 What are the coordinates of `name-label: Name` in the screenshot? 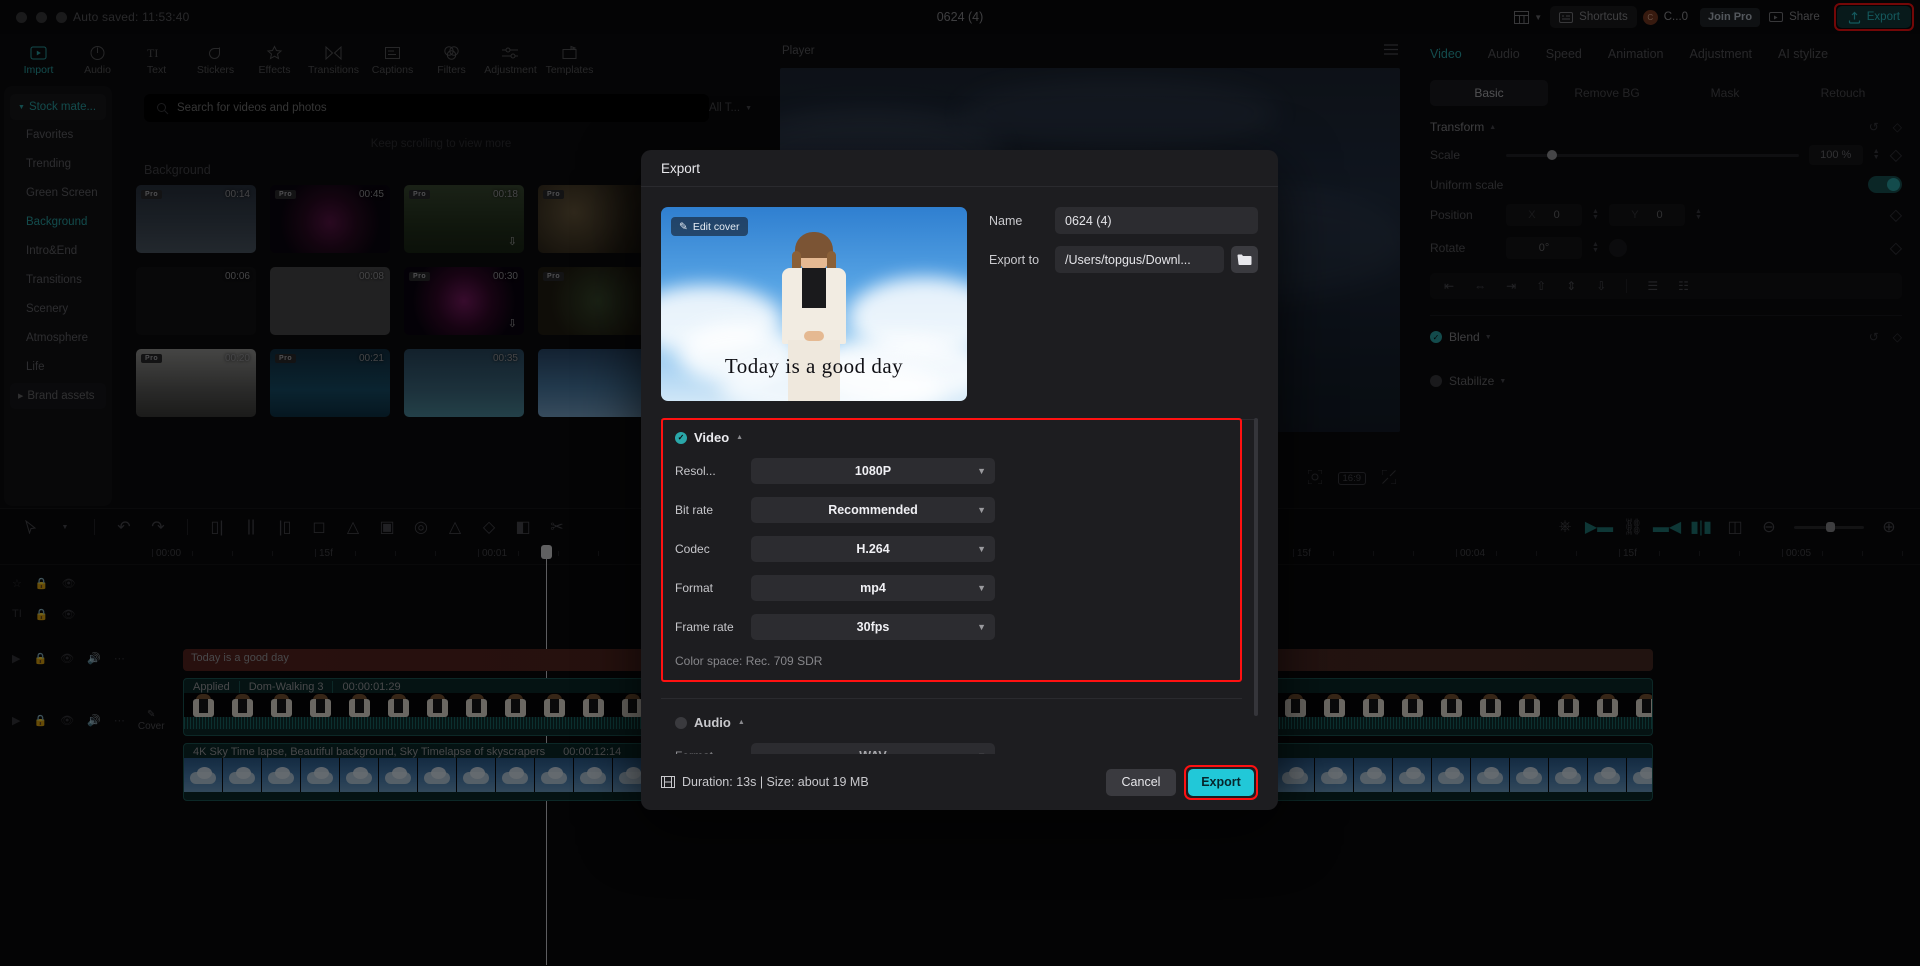 It's located at (1006, 220).